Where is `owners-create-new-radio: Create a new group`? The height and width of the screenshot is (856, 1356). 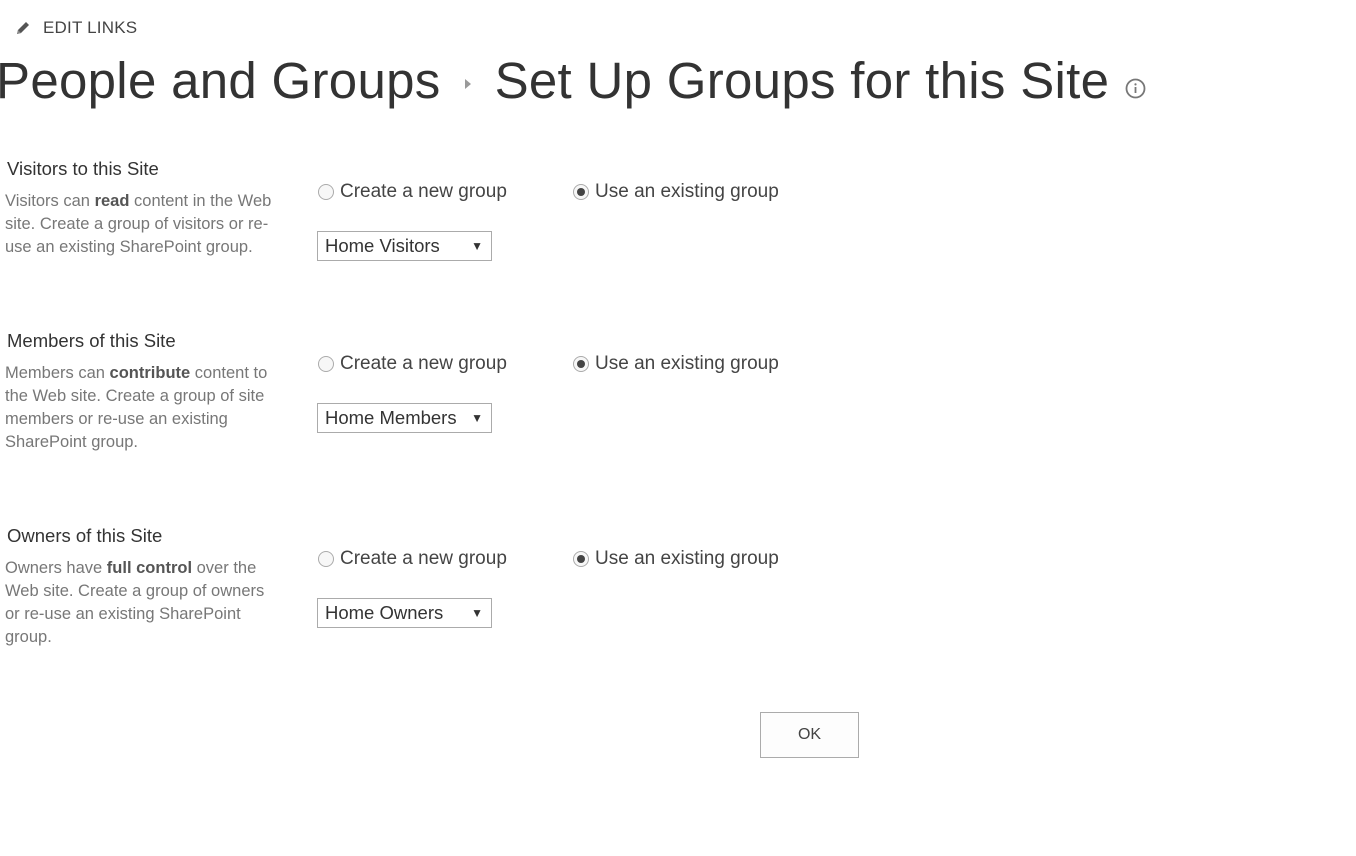 owners-create-new-radio: Create a new group is located at coordinates (412, 559).